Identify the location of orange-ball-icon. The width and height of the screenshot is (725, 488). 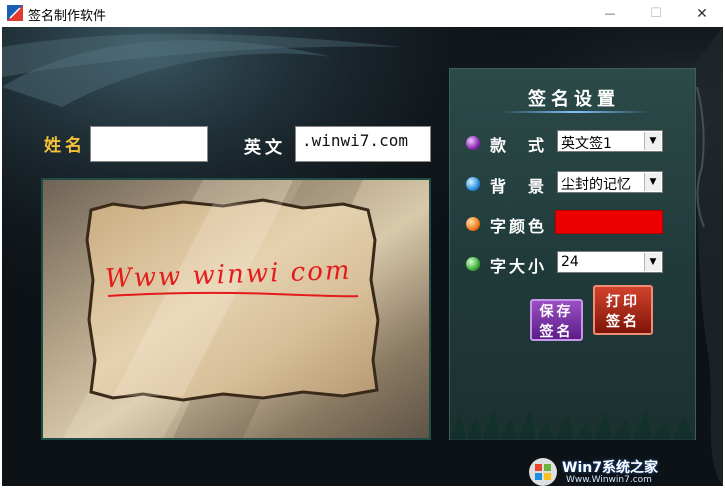
(473, 224).